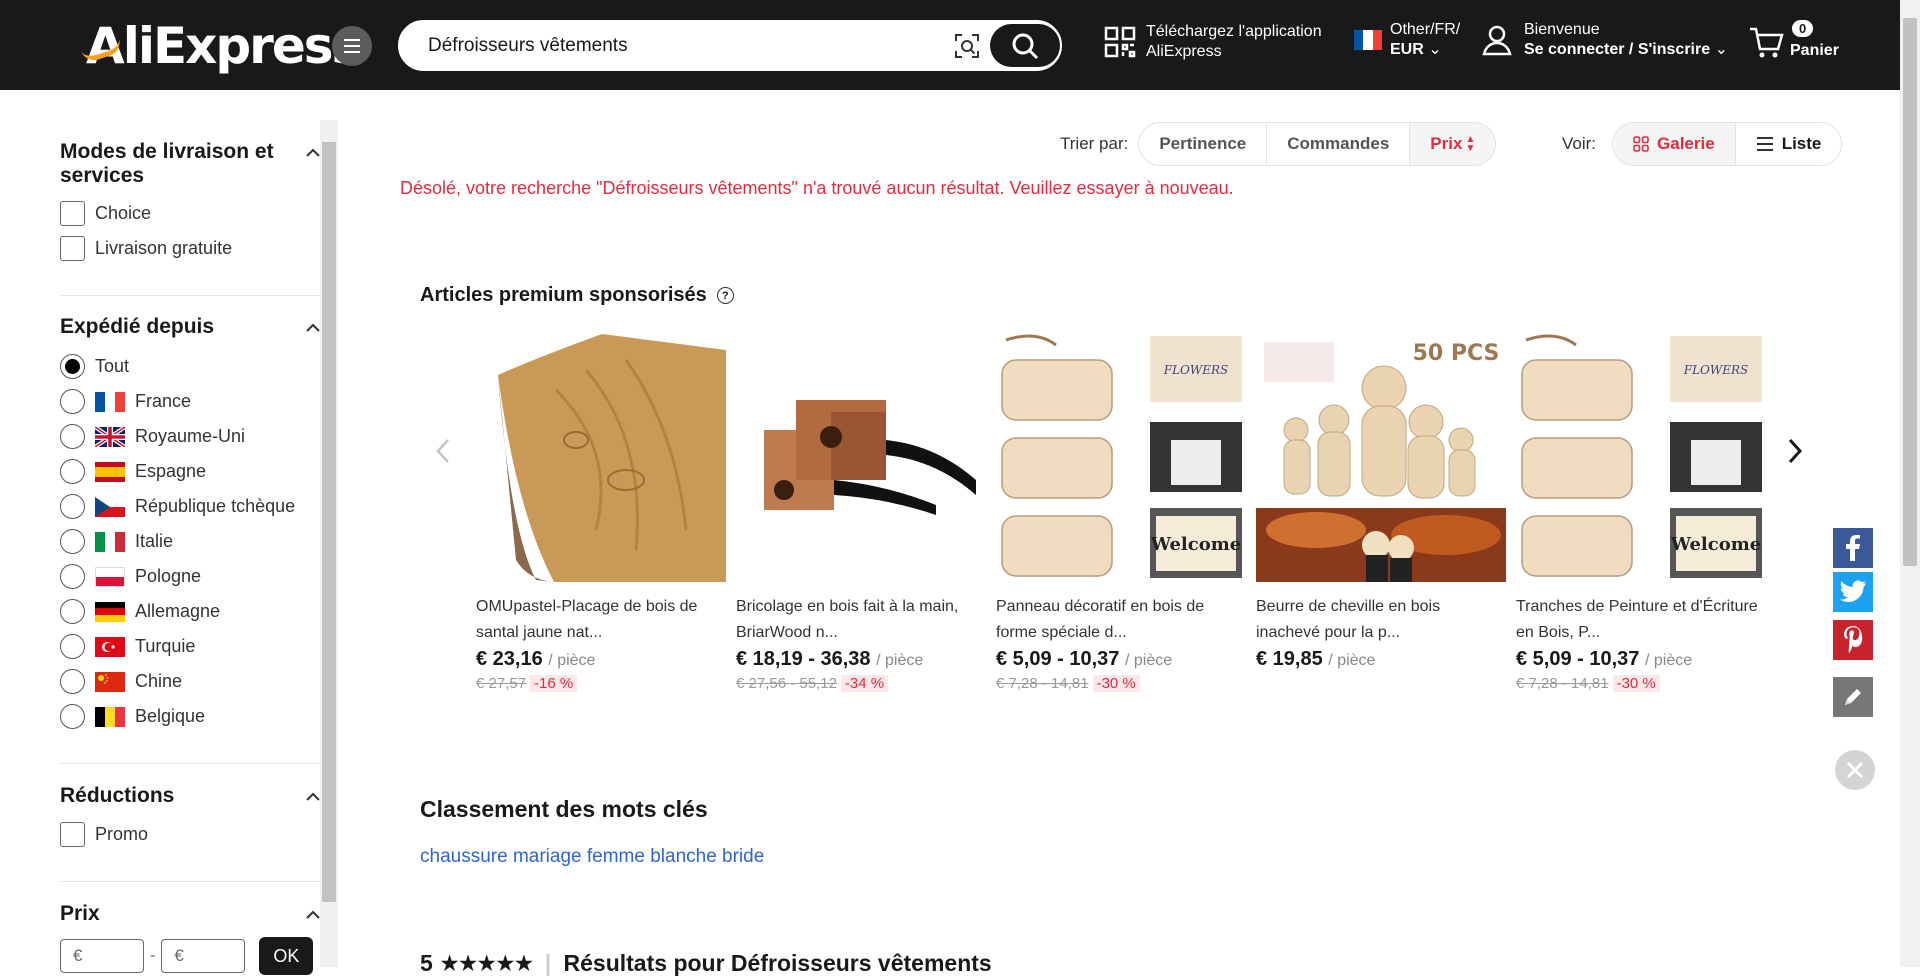  Describe the element at coordinates (125, 401) in the screenshot. I see `shipfrom-france-radio: France` at that location.